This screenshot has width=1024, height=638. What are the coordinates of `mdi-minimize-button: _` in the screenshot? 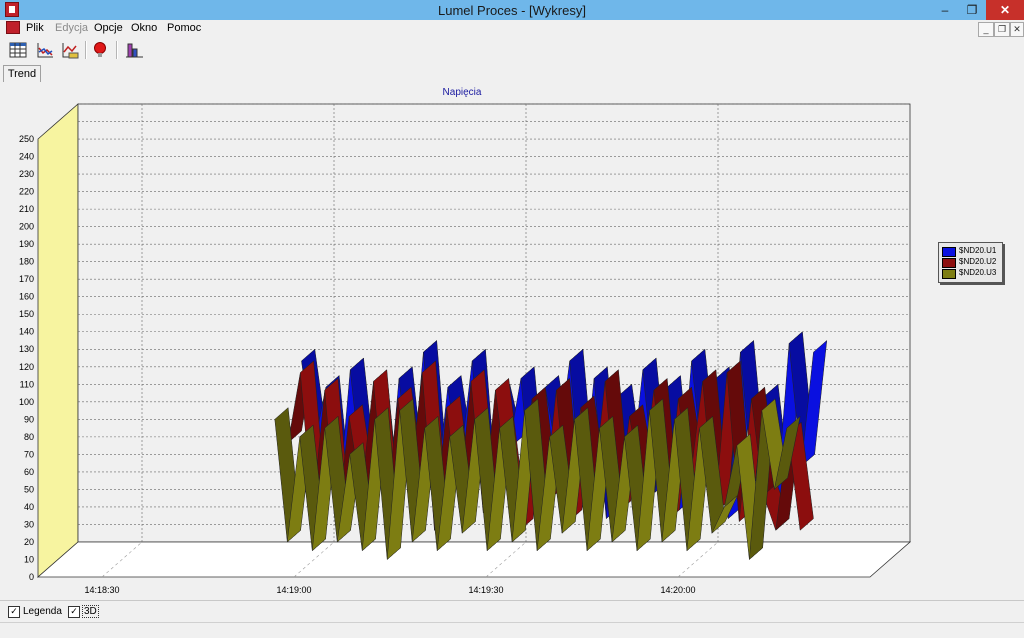 It's located at (986, 29).